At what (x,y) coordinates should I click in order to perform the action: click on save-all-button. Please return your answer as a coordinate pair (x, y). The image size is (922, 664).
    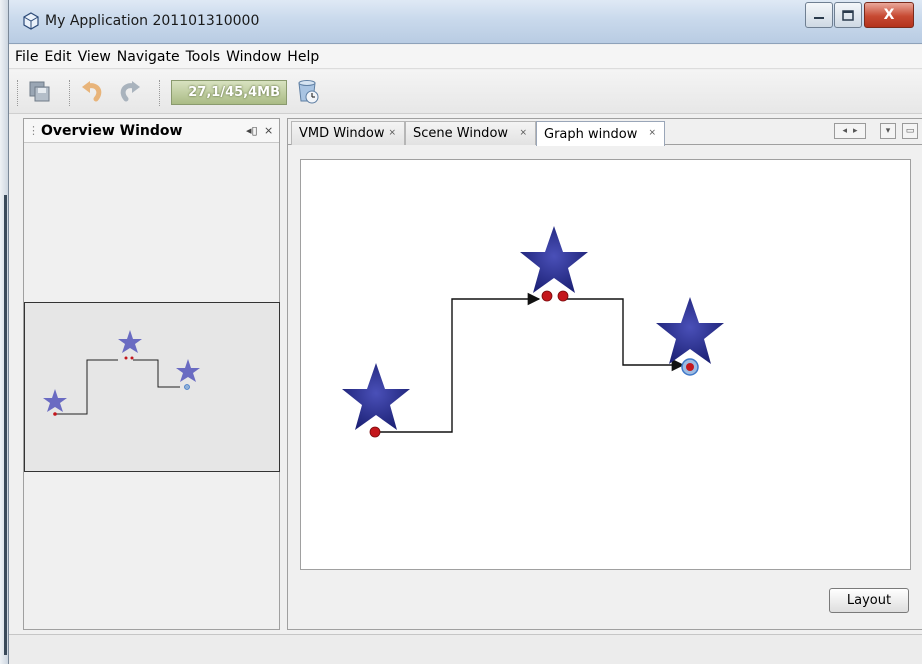
    Looking at the image, I should click on (40, 92).